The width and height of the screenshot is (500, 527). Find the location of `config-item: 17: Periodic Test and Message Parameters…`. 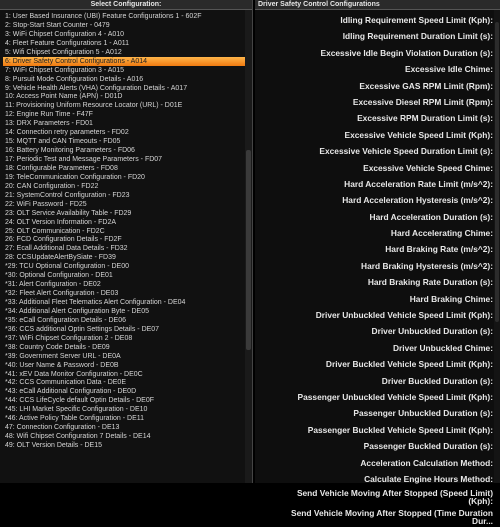

config-item: 17: Periodic Test and Message Parameters… is located at coordinates (127, 159).